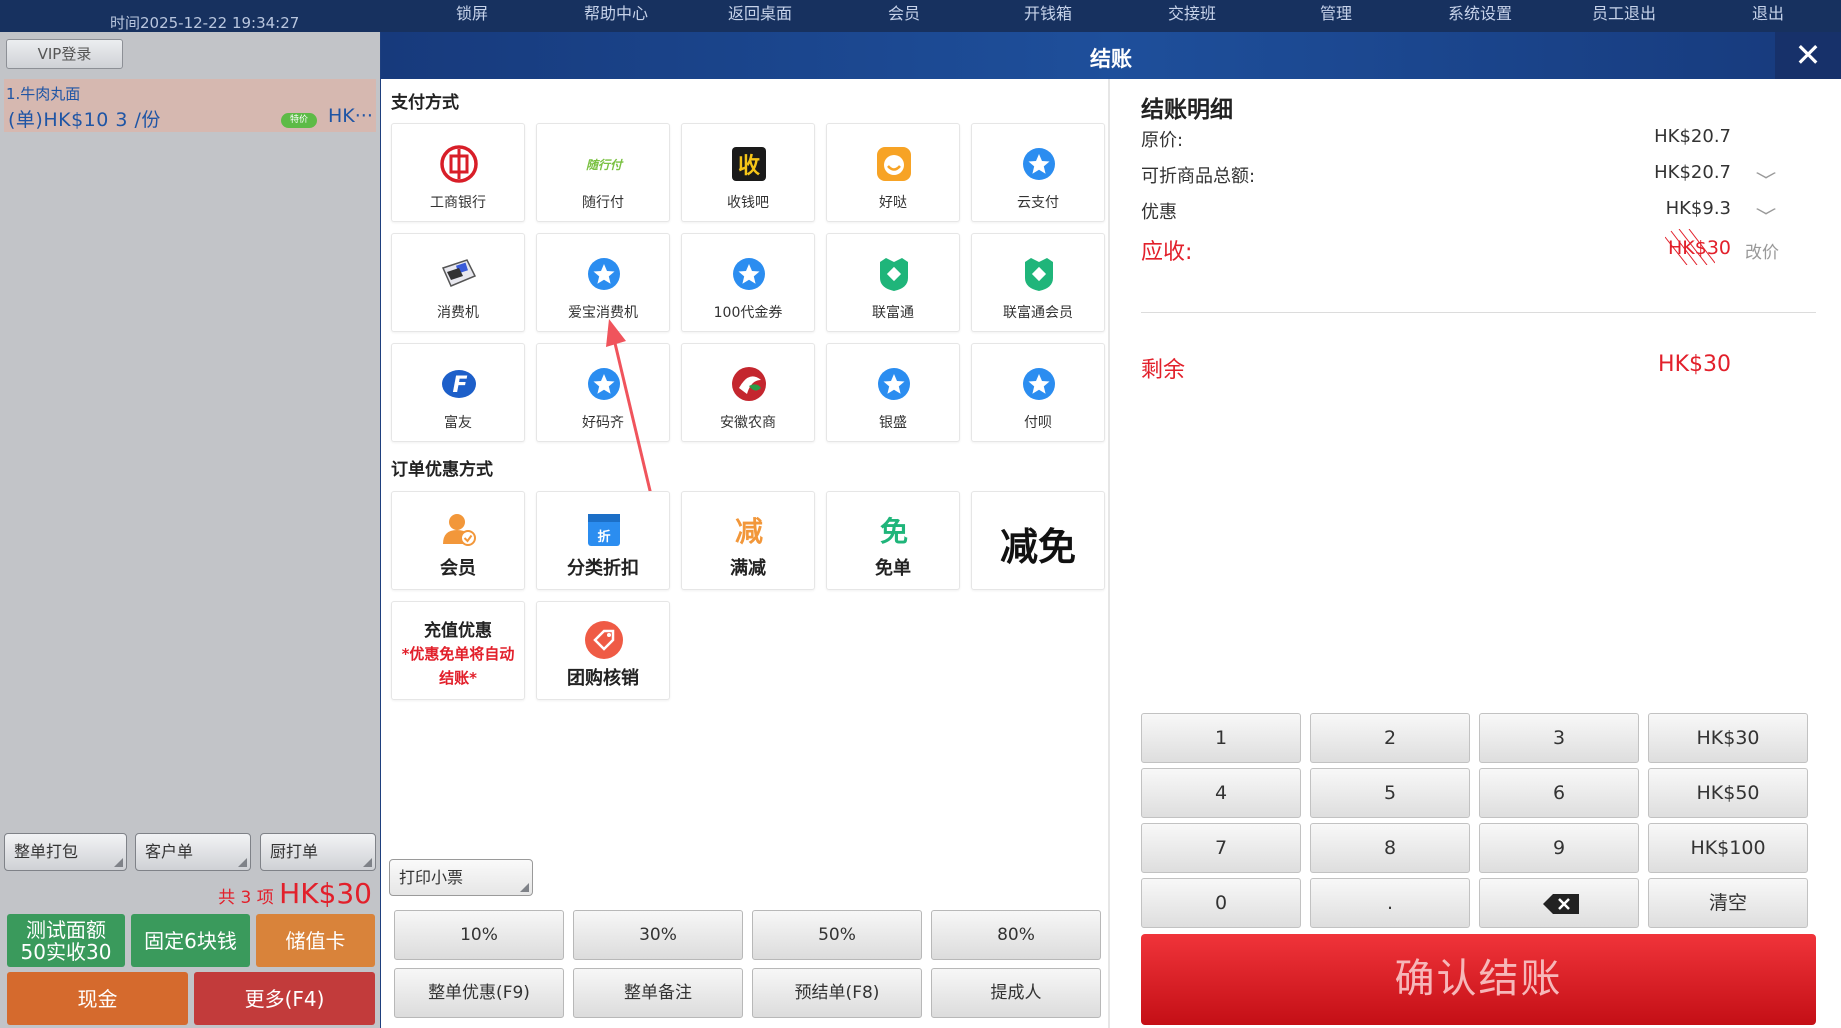  I want to click on key-9: 9, so click(1559, 848).